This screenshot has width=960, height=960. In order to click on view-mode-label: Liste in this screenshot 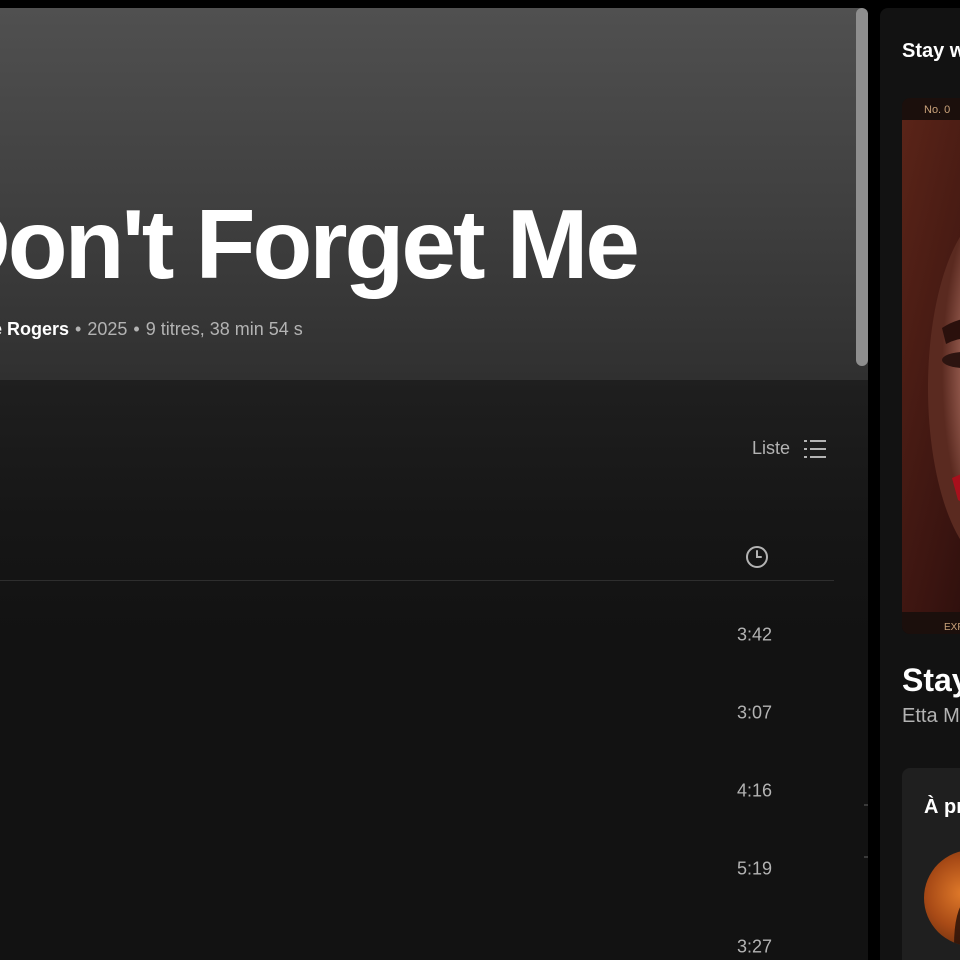, I will do `click(770, 448)`.